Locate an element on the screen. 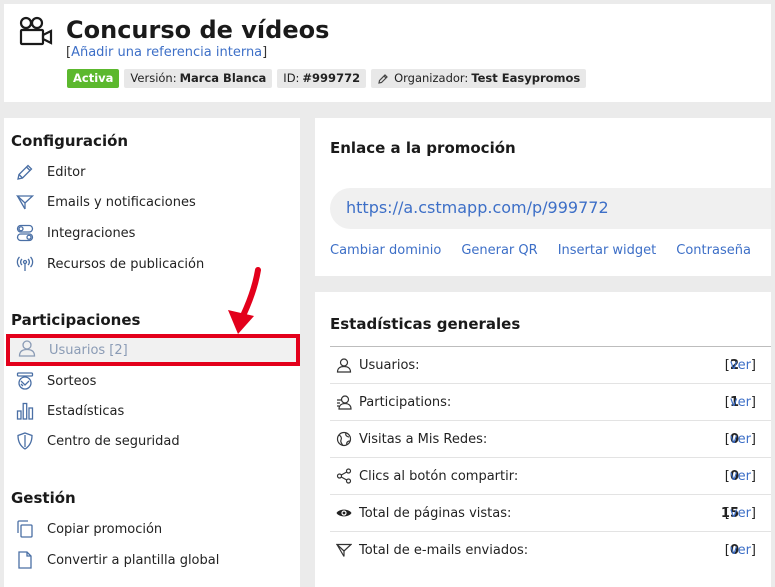 This screenshot has width=775, height=587. stat-row-emails-enviados: Total de e-mails enviados: 0 [ver] is located at coordinates (550, 550).